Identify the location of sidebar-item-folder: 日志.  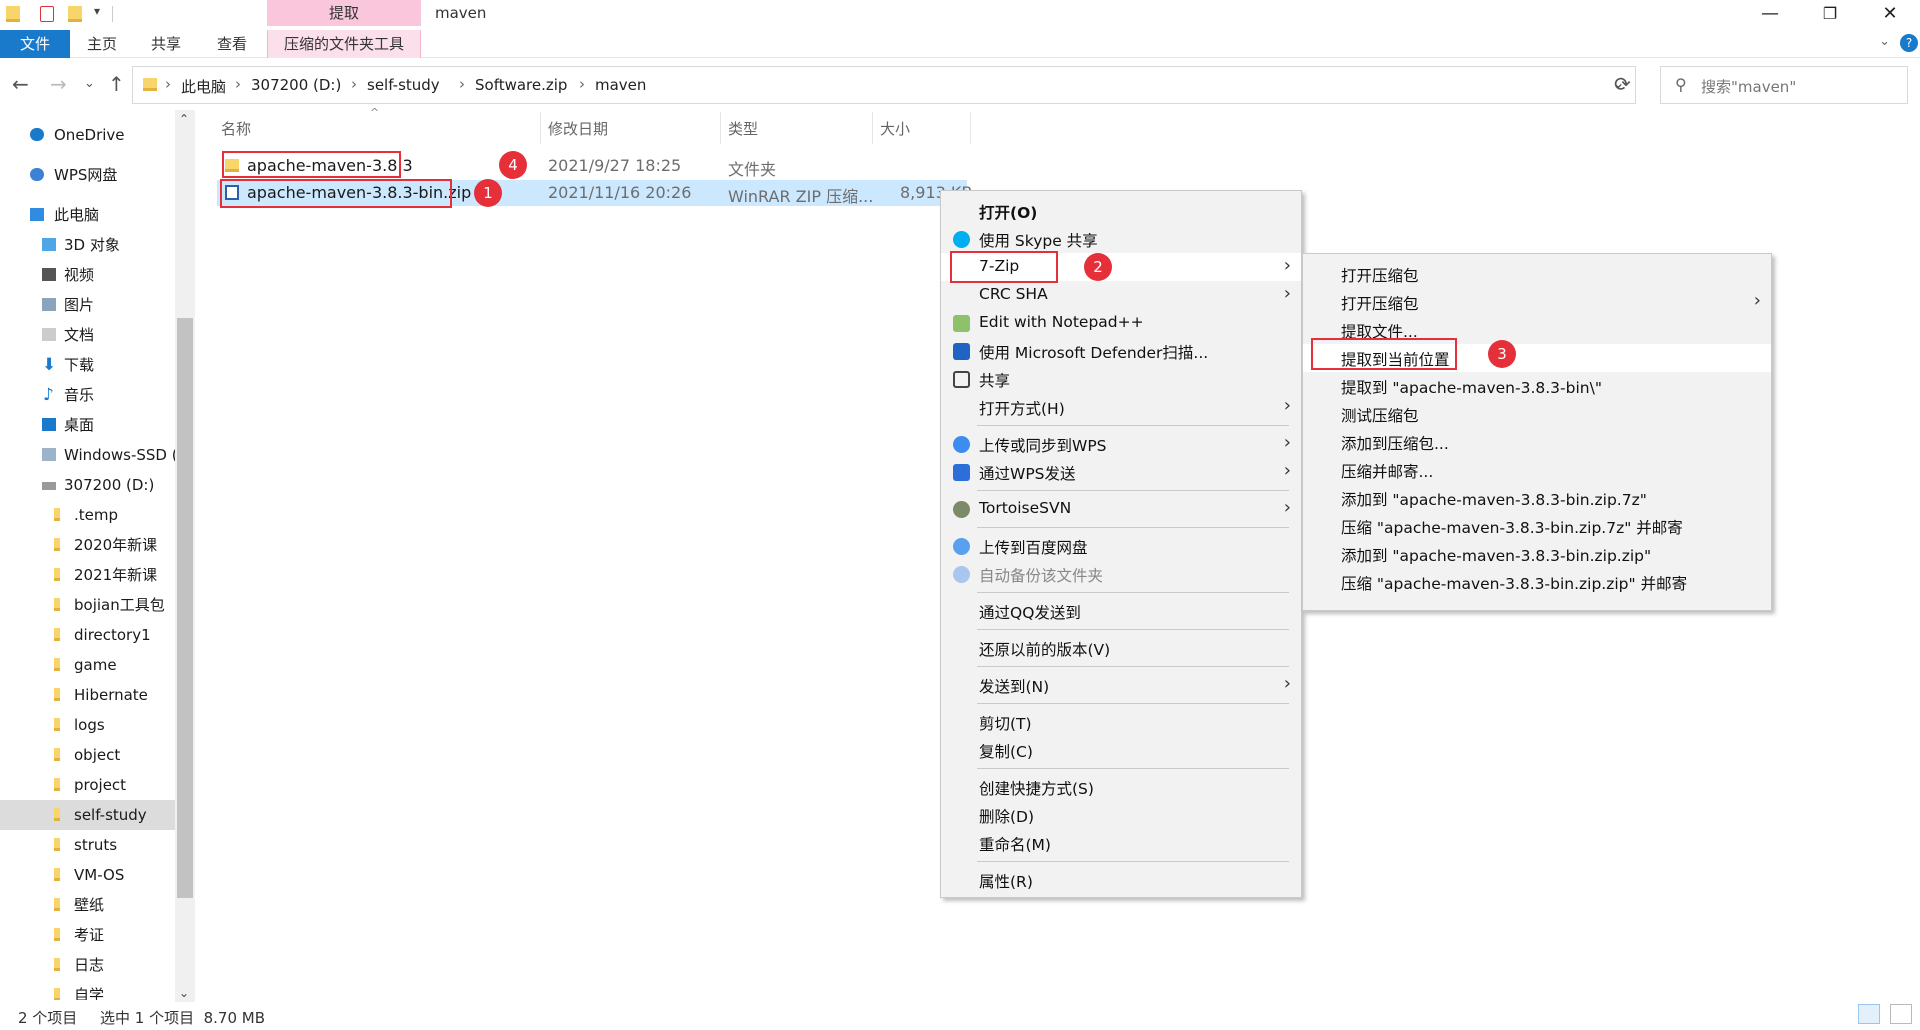
(87, 965).